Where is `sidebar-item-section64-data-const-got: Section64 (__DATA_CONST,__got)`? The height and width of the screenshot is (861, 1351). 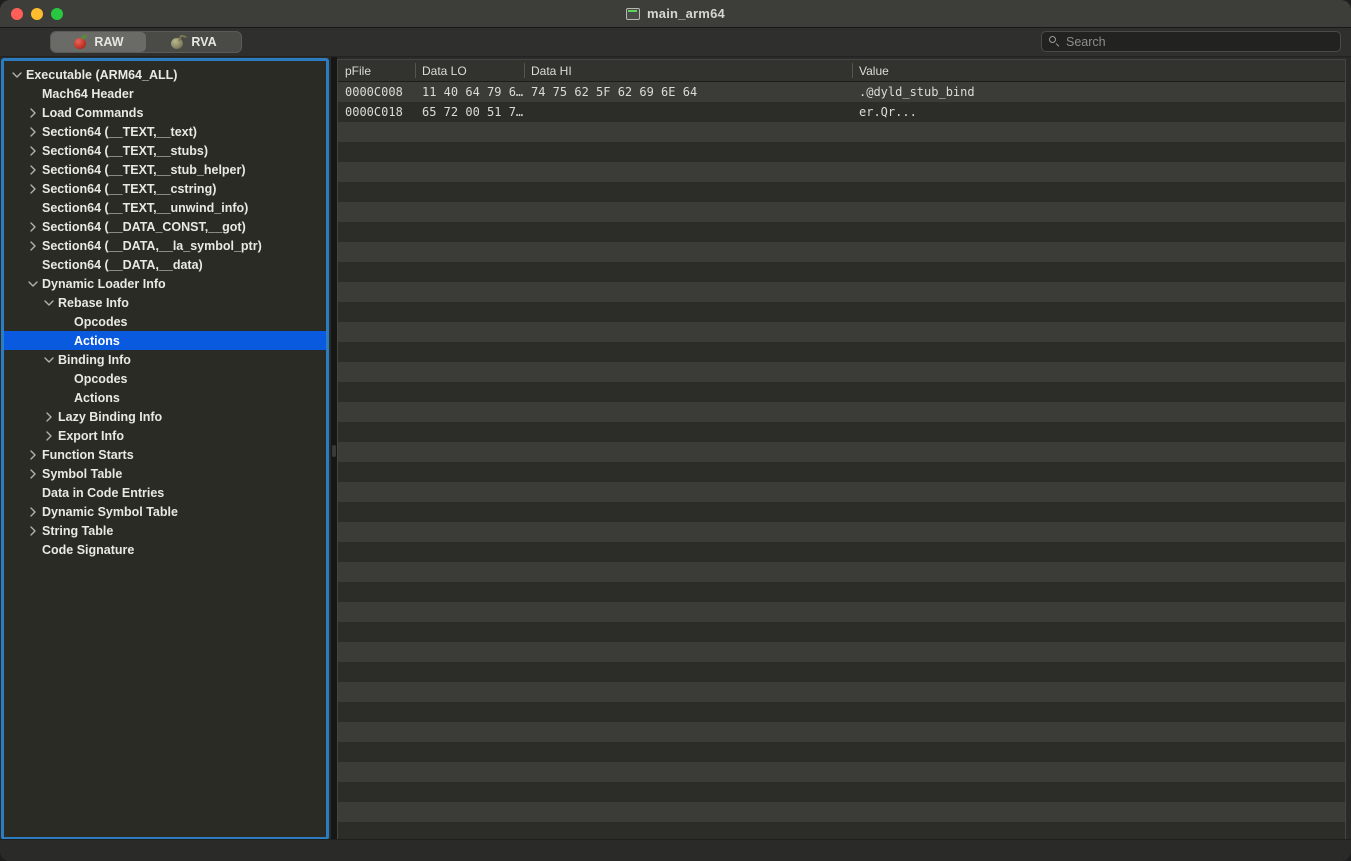 sidebar-item-section64-data-const-got: Section64 (__DATA_CONST,__got) is located at coordinates (165, 226).